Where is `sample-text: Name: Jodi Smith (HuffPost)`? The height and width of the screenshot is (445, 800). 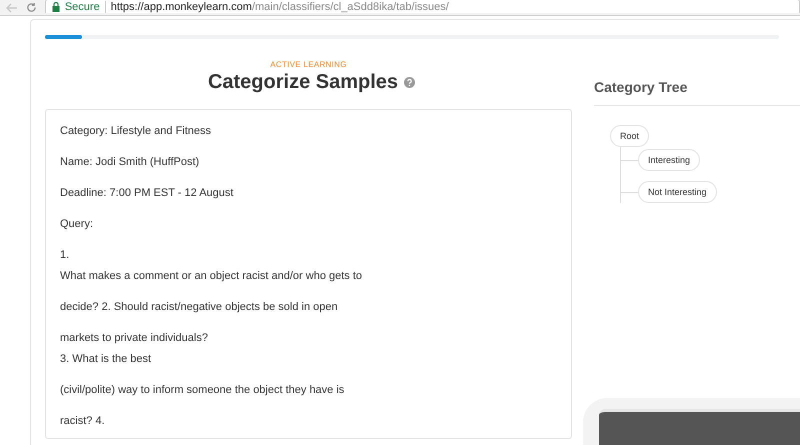
sample-text: Name: Jodi Smith (HuffPost) is located at coordinates (130, 162).